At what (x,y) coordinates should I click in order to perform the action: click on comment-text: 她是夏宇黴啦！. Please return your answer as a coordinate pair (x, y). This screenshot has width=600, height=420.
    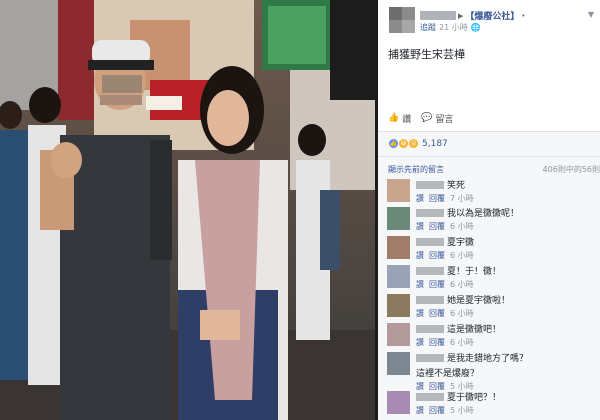
    Looking at the image, I should click on (479, 301).